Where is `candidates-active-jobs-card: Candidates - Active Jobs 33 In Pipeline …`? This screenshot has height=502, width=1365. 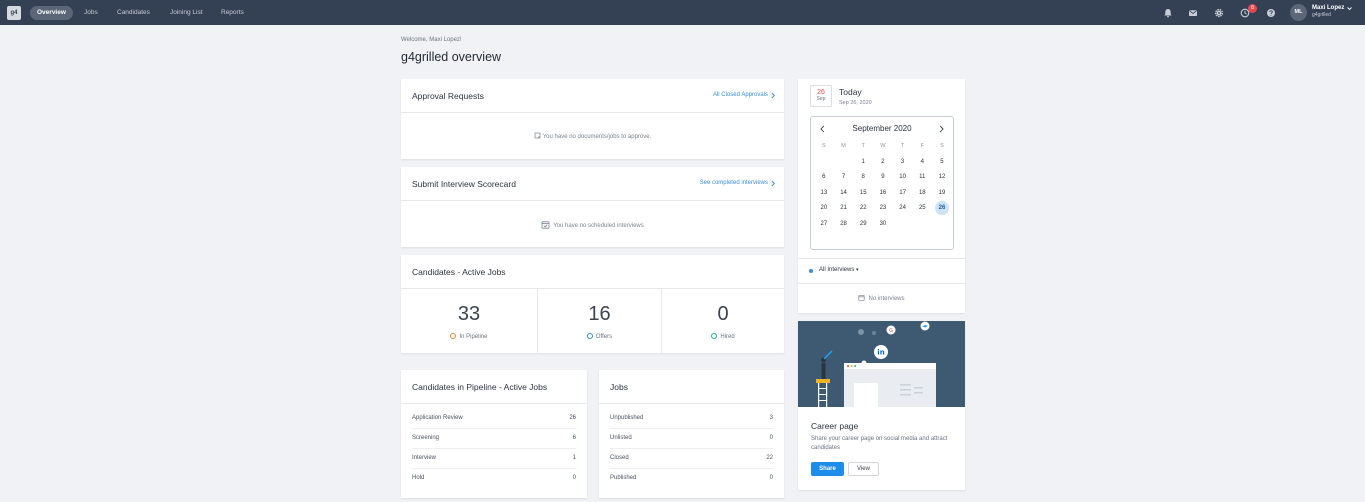 candidates-active-jobs-card: Candidates - Active Jobs 33 In Pipeline … is located at coordinates (592, 304).